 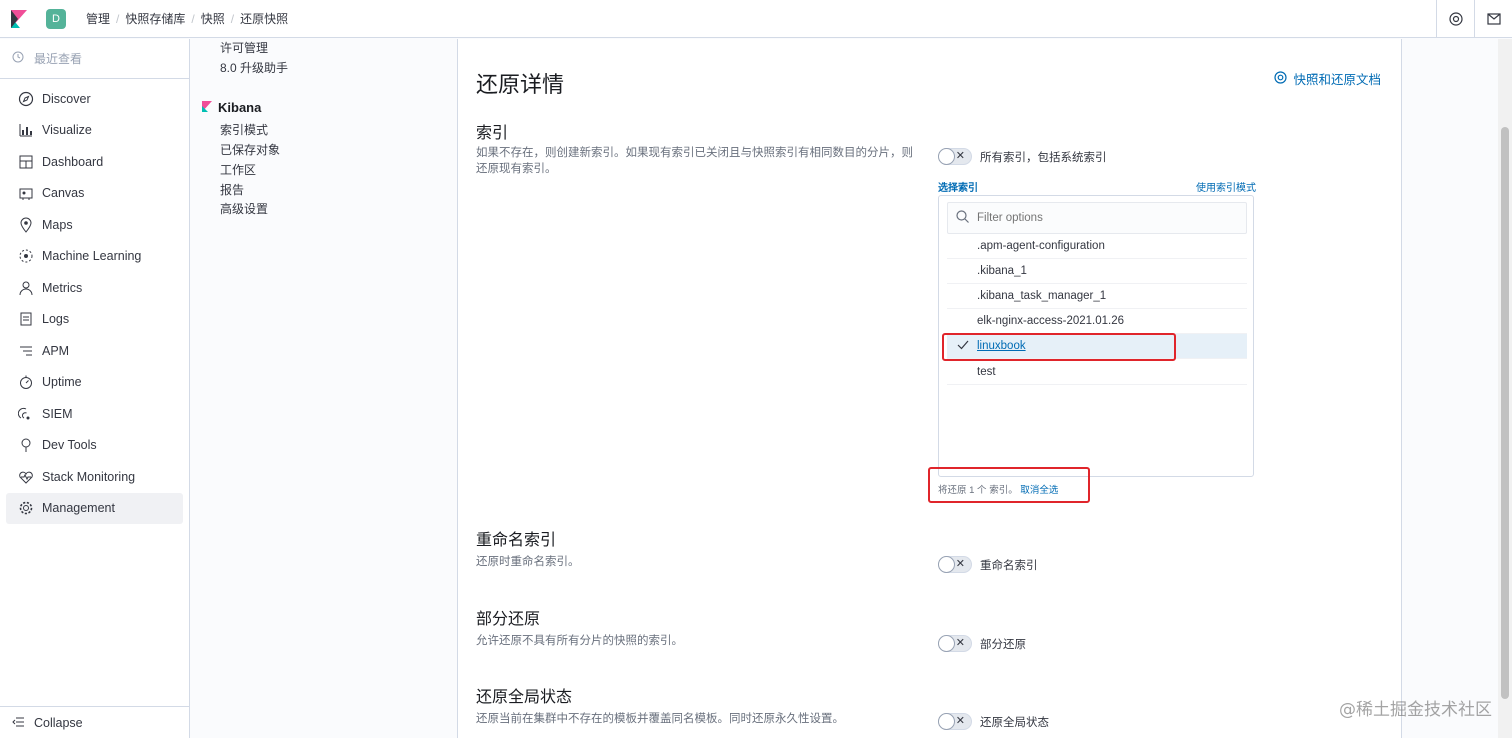 What do you see at coordinates (94, 383) in the screenshot?
I see `nav-item-uptime: Uptime` at bounding box center [94, 383].